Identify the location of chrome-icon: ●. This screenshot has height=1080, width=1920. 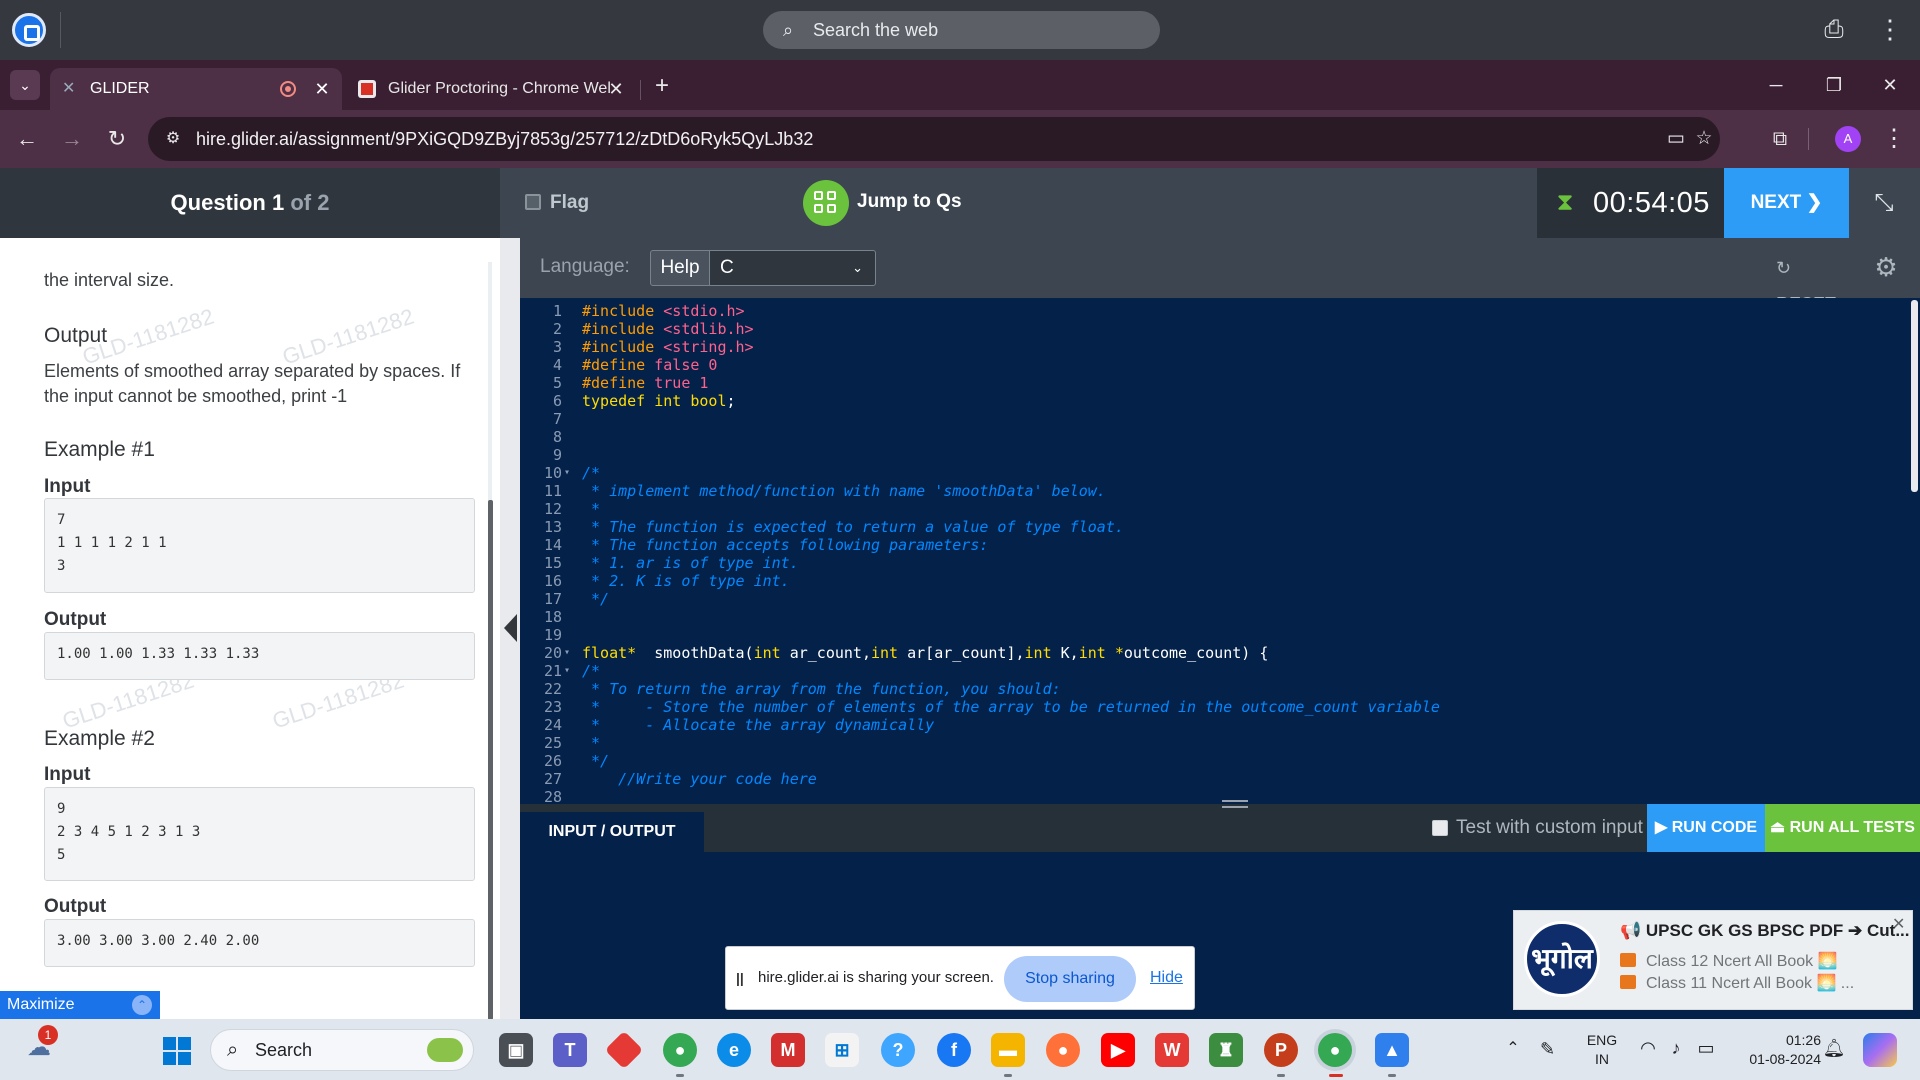
(680, 1050).